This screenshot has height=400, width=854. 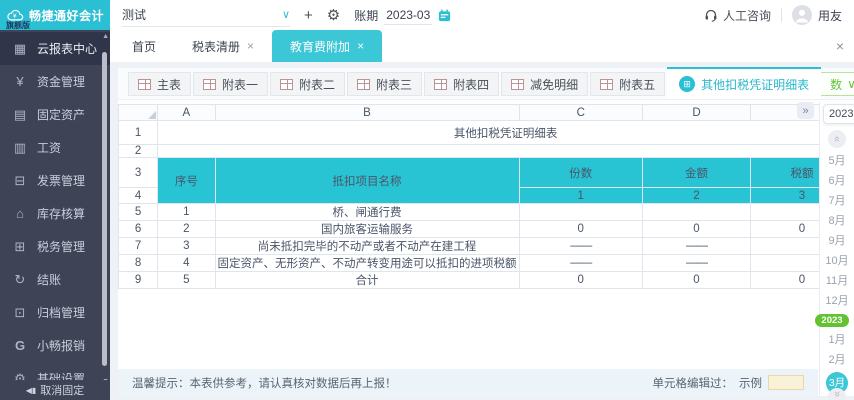 What do you see at coordinates (66, 15) in the screenshot?
I see `app-name: 畅捷通好会计` at bounding box center [66, 15].